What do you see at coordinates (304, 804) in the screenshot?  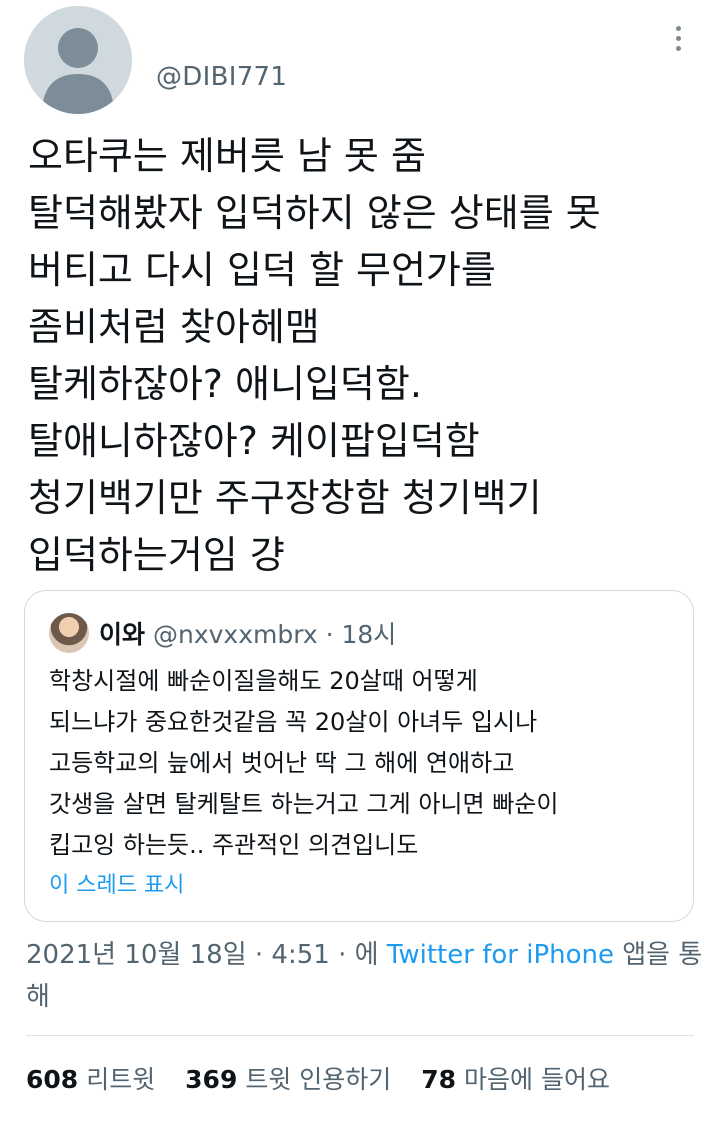 I see `quoted-line: 갓생을 살면 탈케탈트 하는거고 그게 아니면 빠순이` at bounding box center [304, 804].